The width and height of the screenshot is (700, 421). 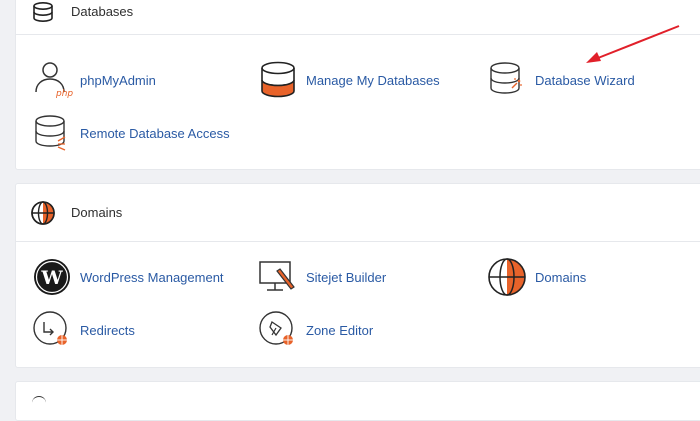 What do you see at coordinates (155, 133) in the screenshot?
I see `item-label: Remote Database Access` at bounding box center [155, 133].